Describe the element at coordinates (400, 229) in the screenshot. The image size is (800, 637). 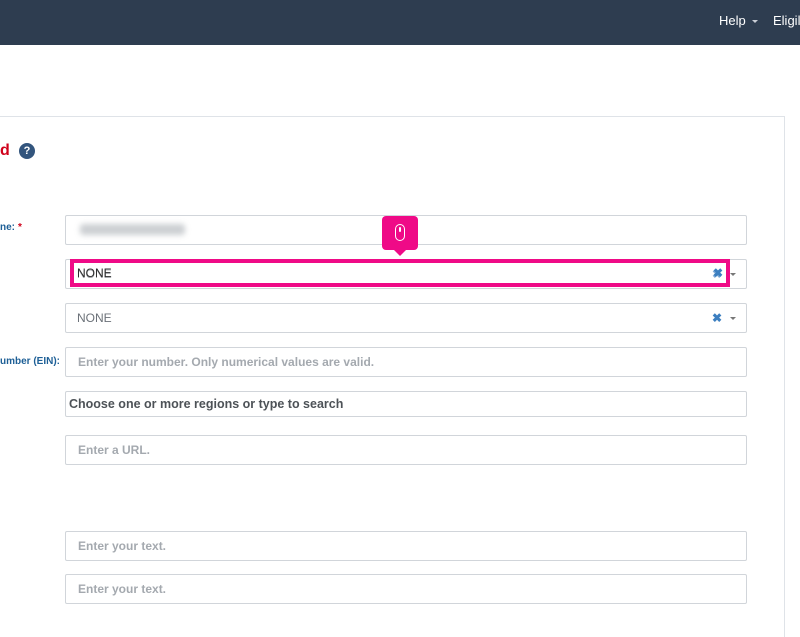
I see `mouse-wheel` at that location.